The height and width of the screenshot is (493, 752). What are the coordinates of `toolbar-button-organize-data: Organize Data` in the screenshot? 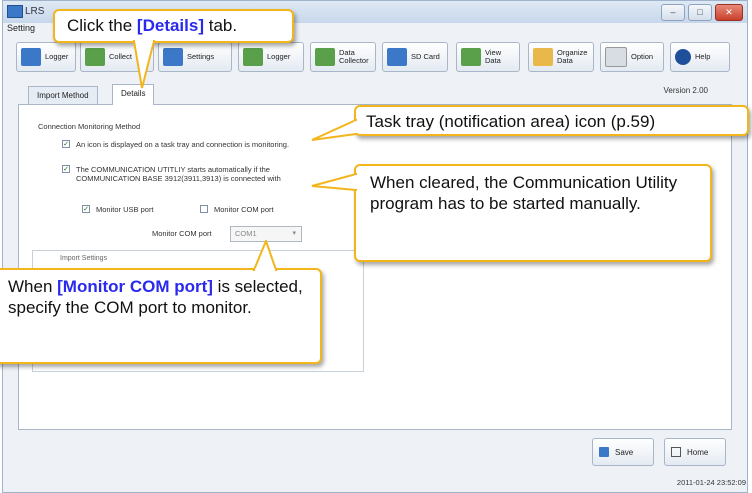 It's located at (561, 57).